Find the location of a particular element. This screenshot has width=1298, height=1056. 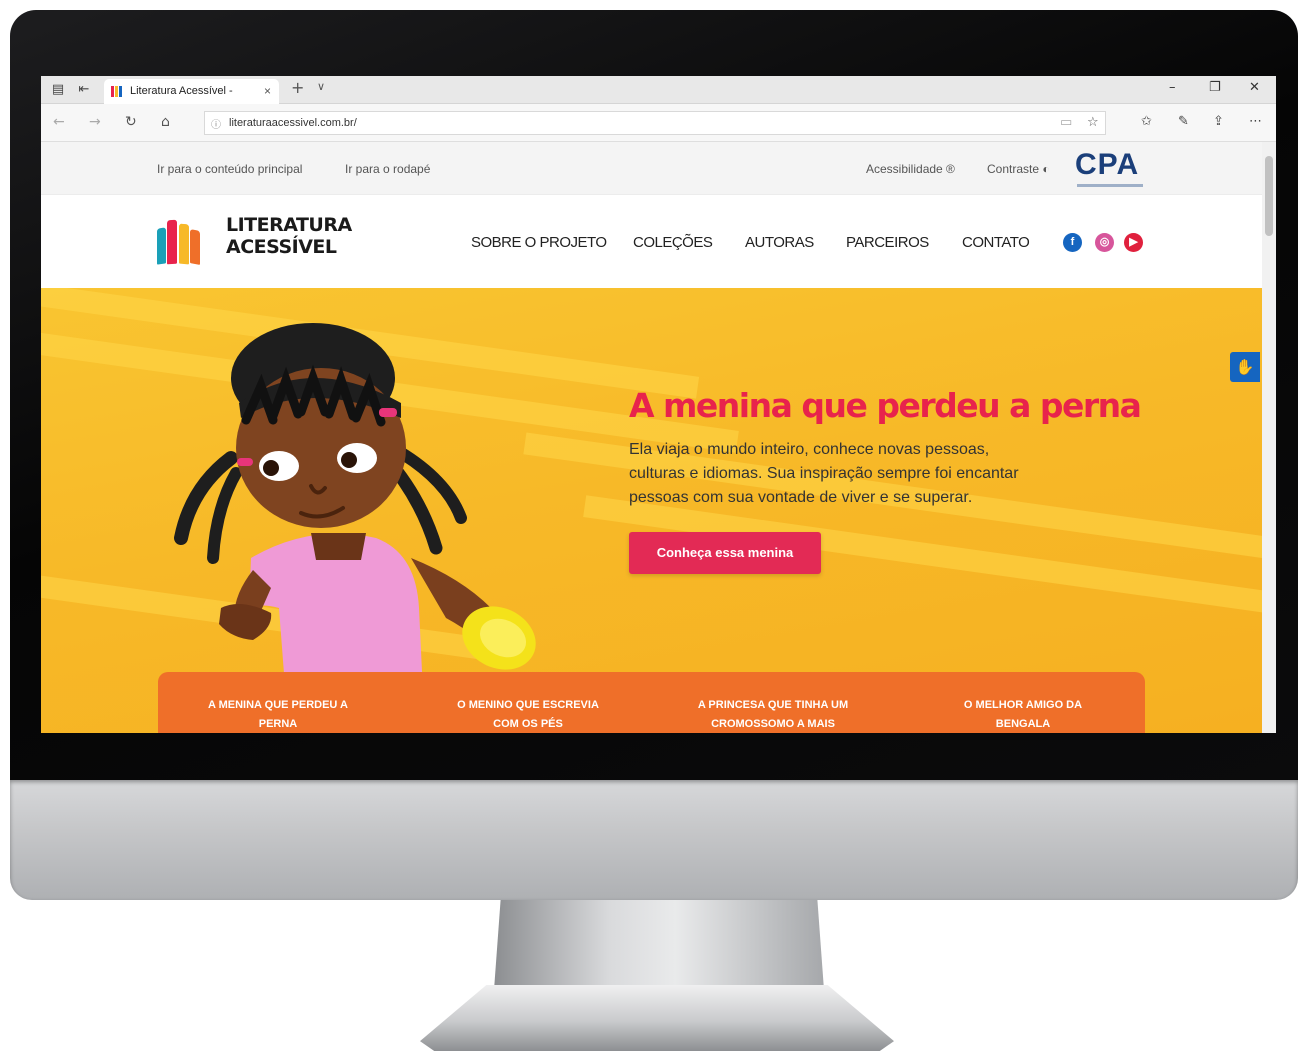

home-icon: ⌂ is located at coordinates (165, 122).